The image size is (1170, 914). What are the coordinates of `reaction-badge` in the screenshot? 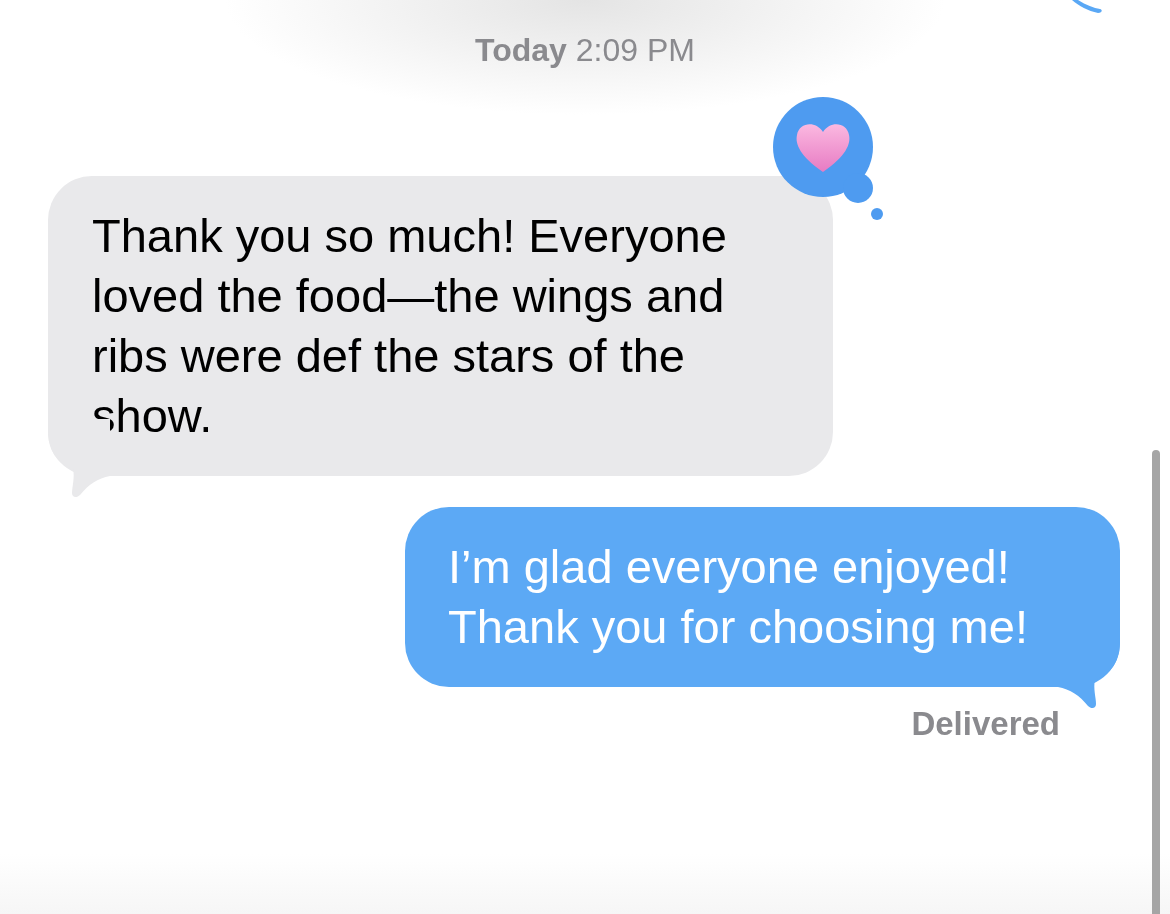 It's located at (823, 150).